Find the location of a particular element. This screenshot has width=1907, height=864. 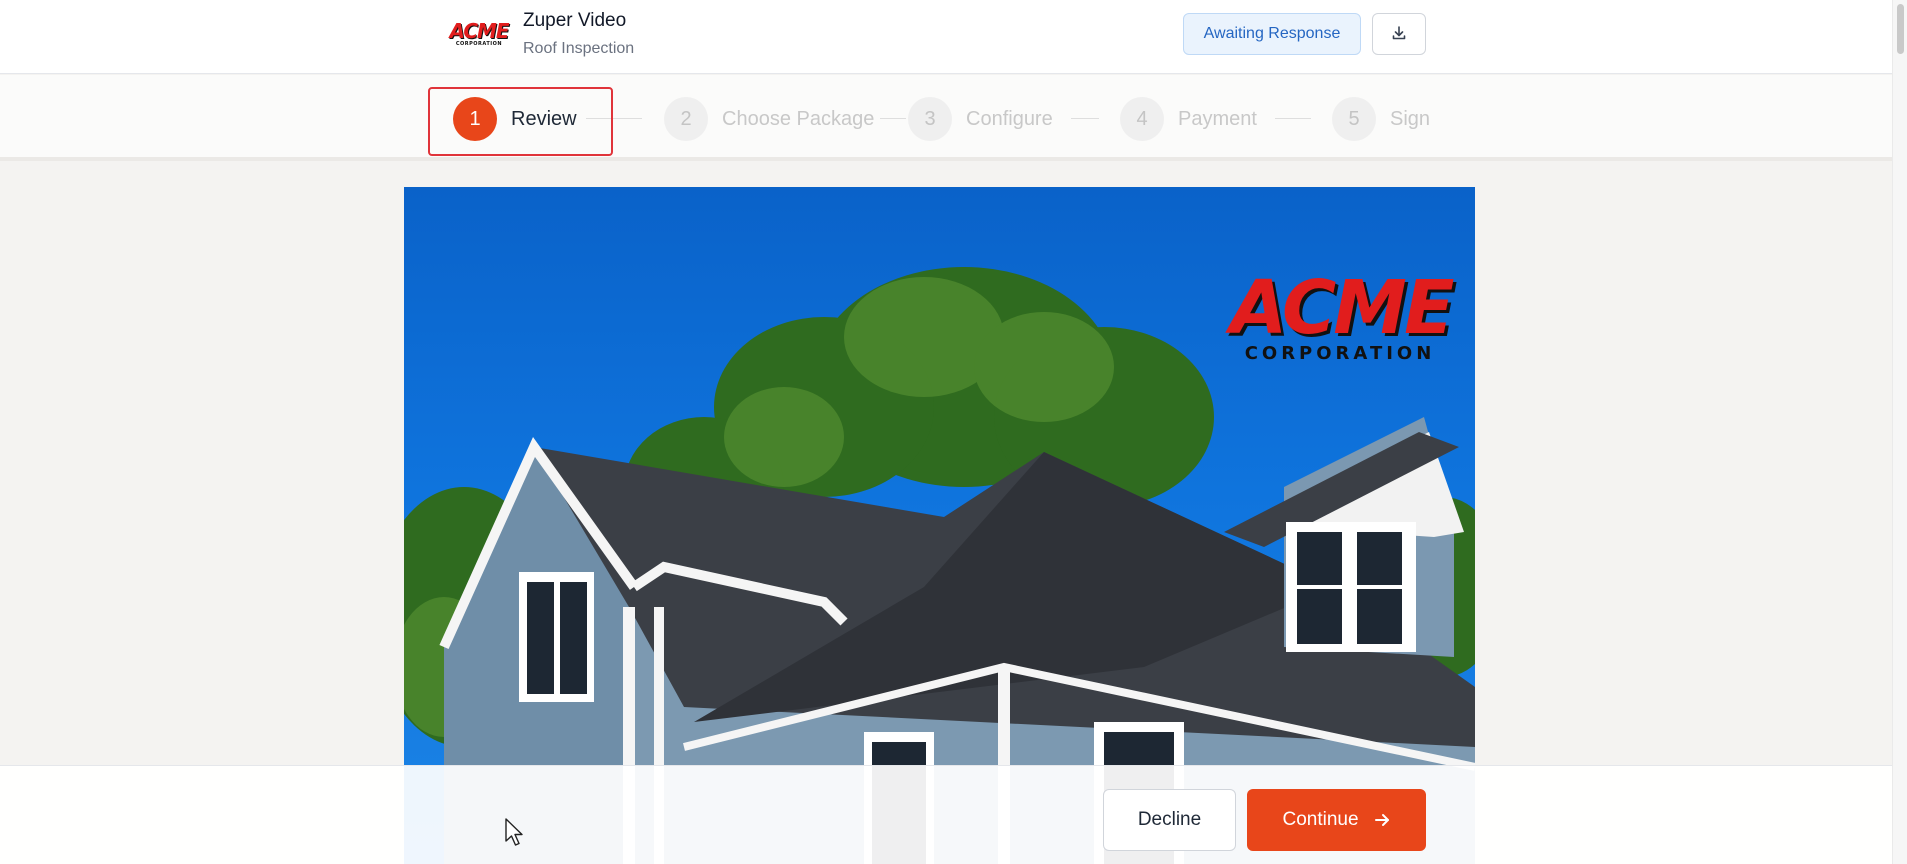

continue-label: Continue is located at coordinates (1320, 819).